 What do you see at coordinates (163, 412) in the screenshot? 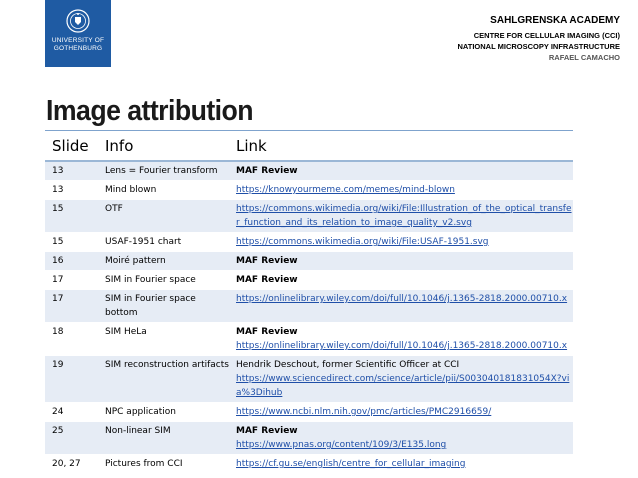
I see `info-cell: NPC application` at bounding box center [163, 412].